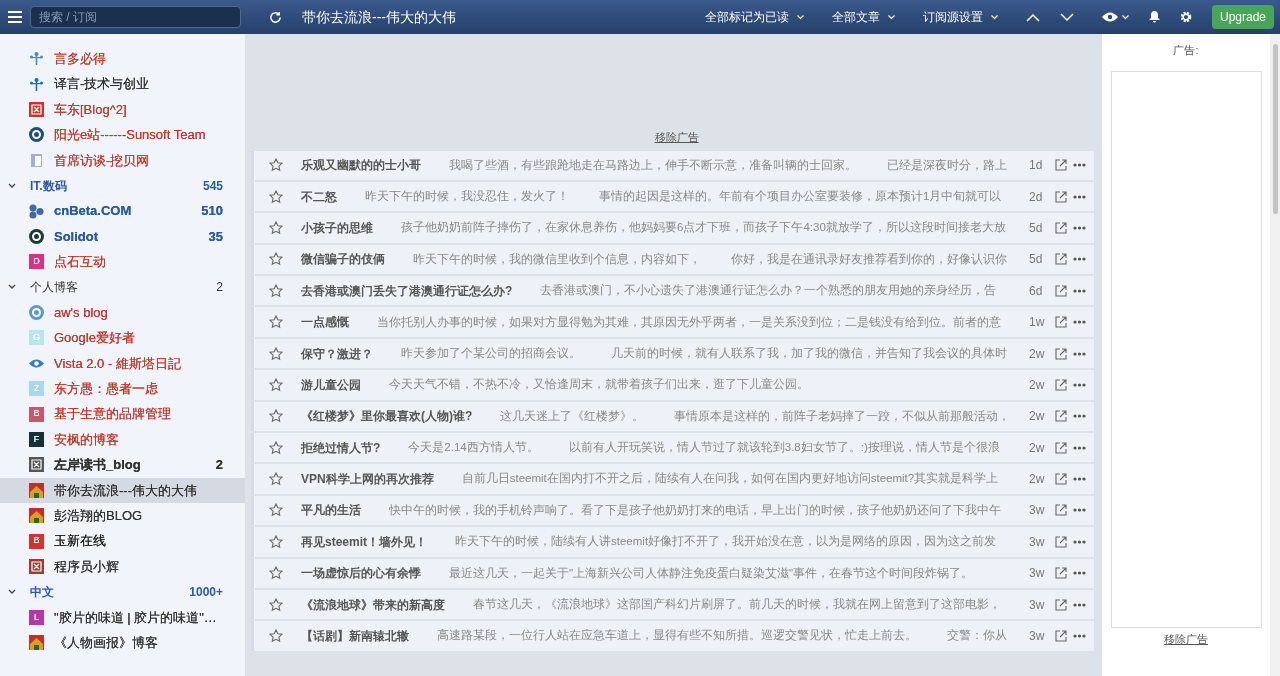  Describe the element at coordinates (1032, 17) in the screenshot. I see `chevron-up-icon` at that location.